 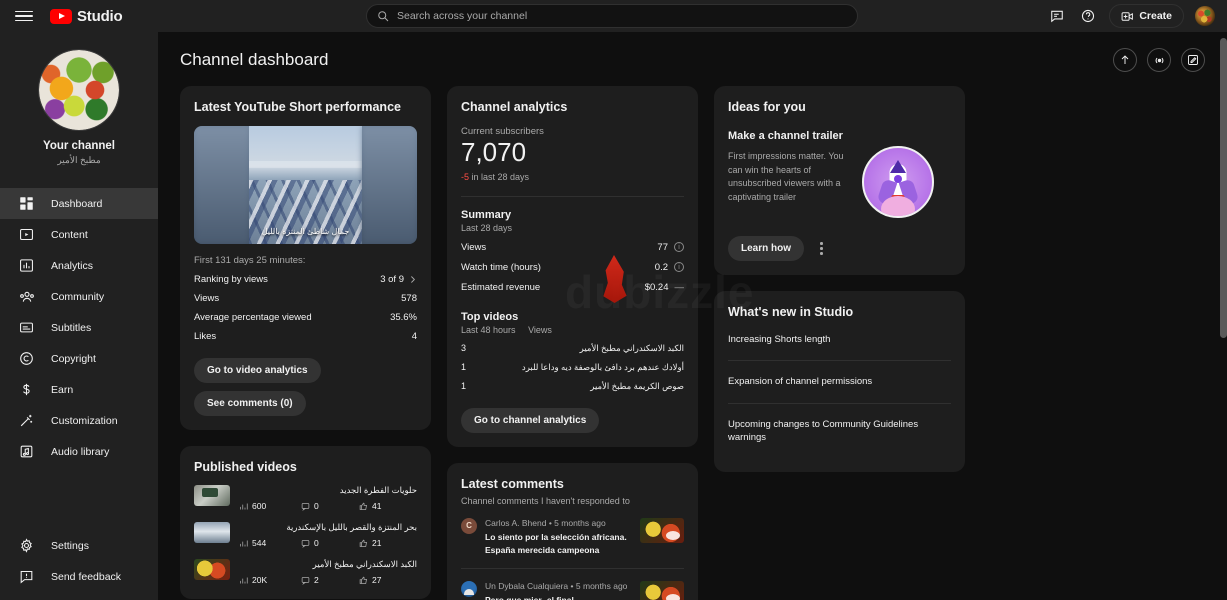 I want to click on news-item: Increasing Shorts length, so click(x=839, y=339).